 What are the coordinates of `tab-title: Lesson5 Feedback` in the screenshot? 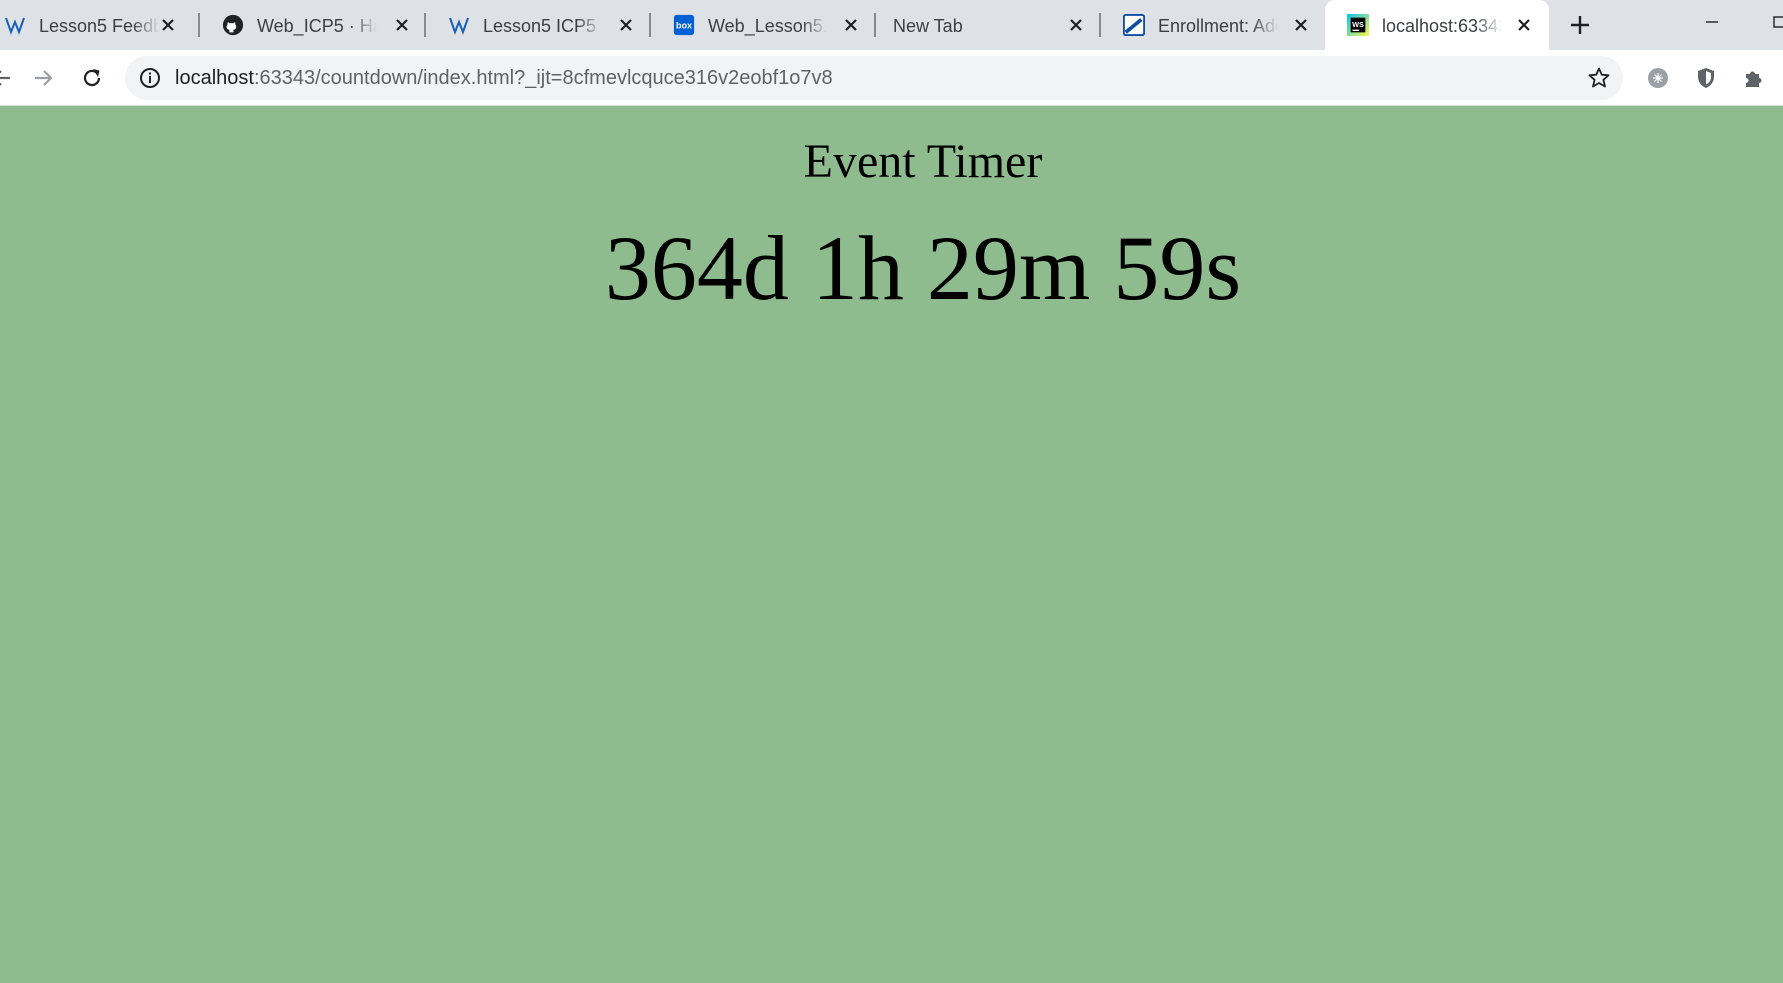 It's located at (99, 26).